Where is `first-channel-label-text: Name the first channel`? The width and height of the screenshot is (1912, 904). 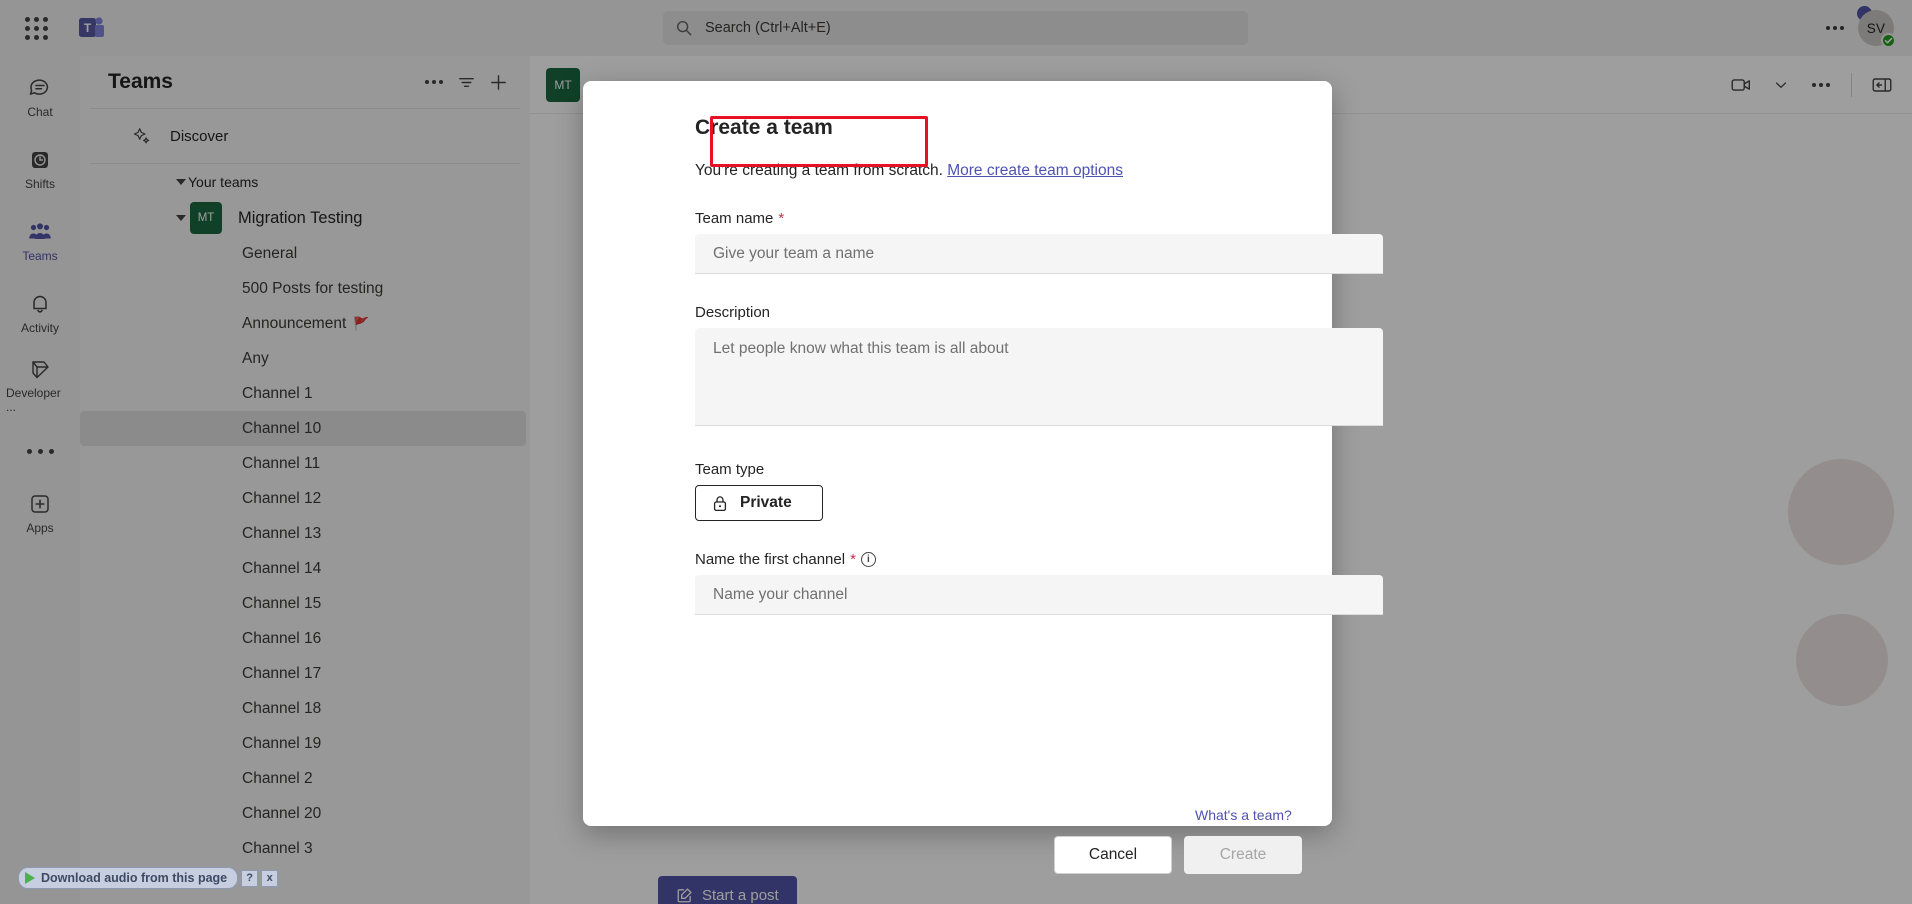 first-channel-label-text: Name the first channel is located at coordinates (770, 559).